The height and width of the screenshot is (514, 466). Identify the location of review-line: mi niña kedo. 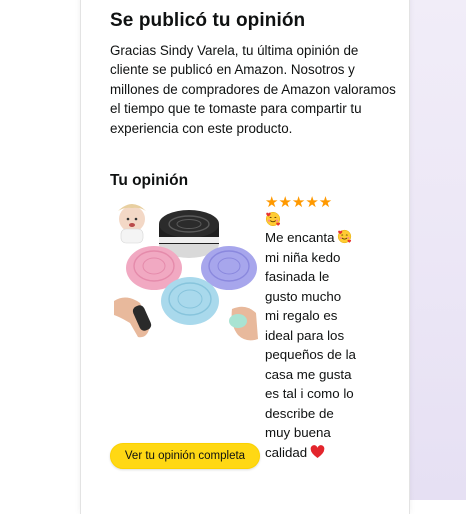
(303, 257).